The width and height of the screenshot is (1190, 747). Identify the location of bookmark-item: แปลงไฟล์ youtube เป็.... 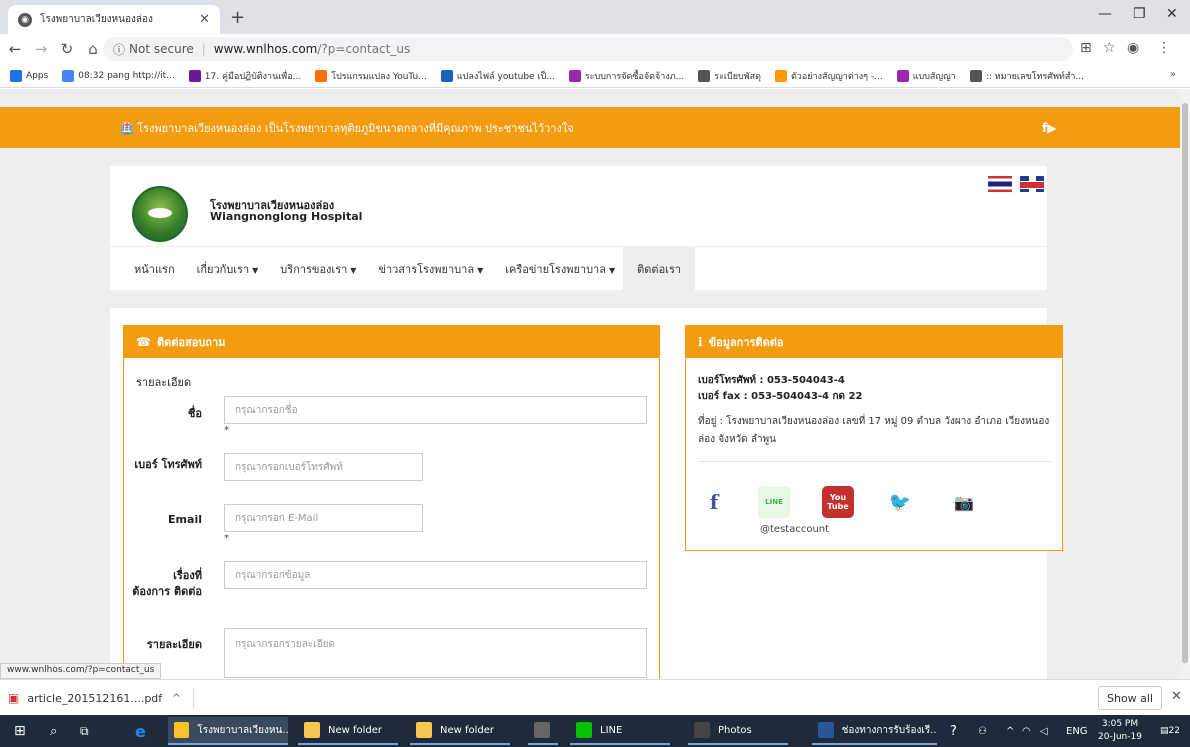
(497, 76).